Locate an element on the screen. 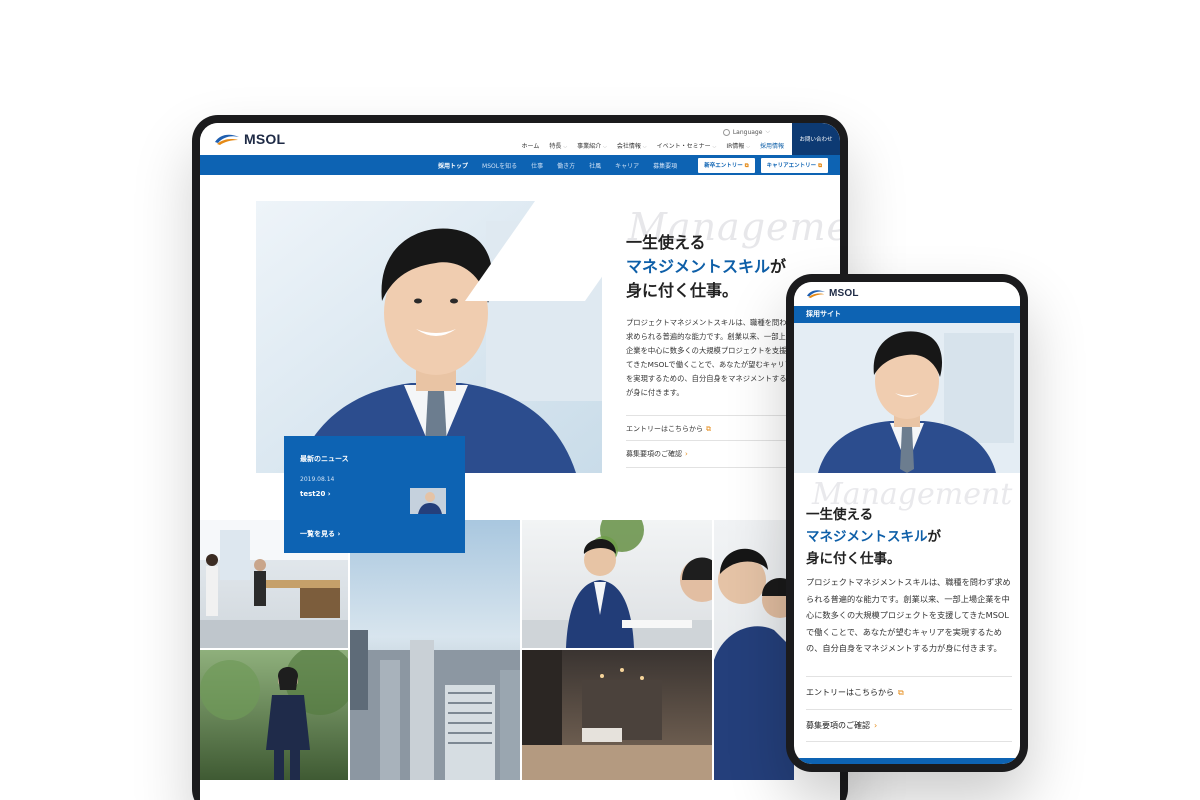 The width and height of the screenshot is (1200, 800). subnav-item-culture: 社風 is located at coordinates (595, 165).